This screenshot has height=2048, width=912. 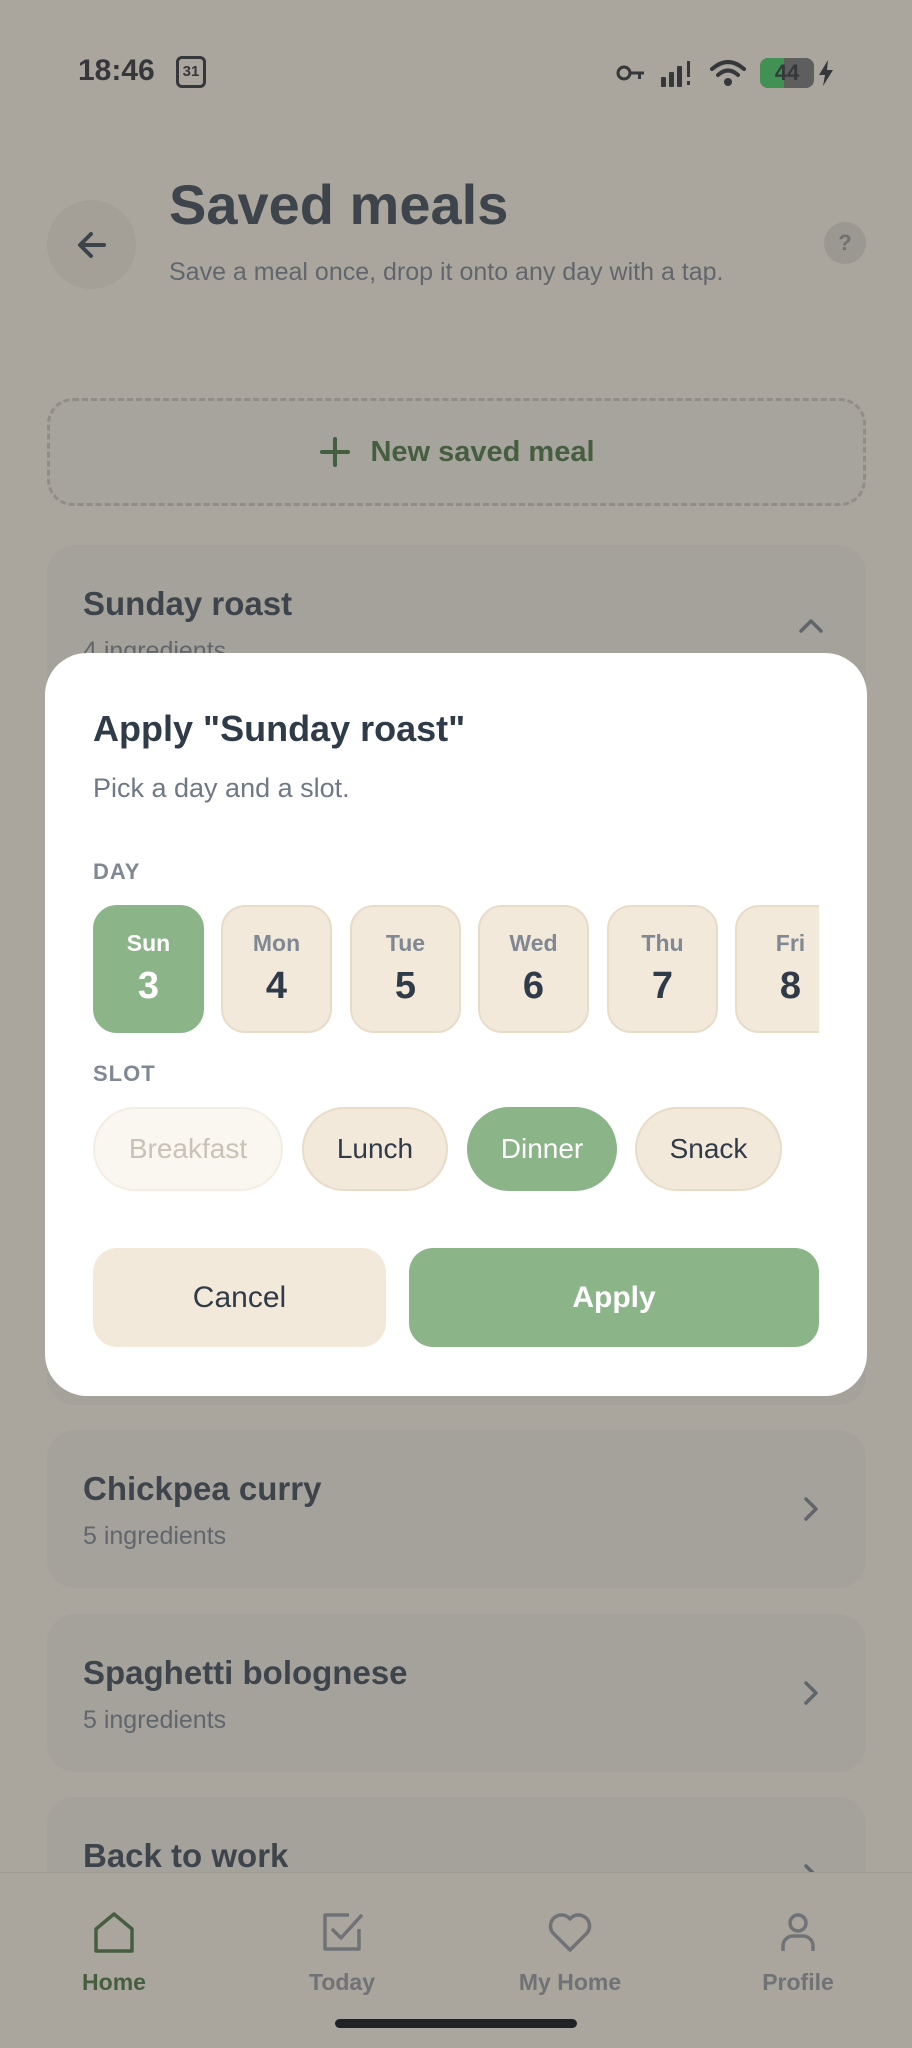 I want to click on day-chip-wed: Wed 6, so click(x=533, y=969).